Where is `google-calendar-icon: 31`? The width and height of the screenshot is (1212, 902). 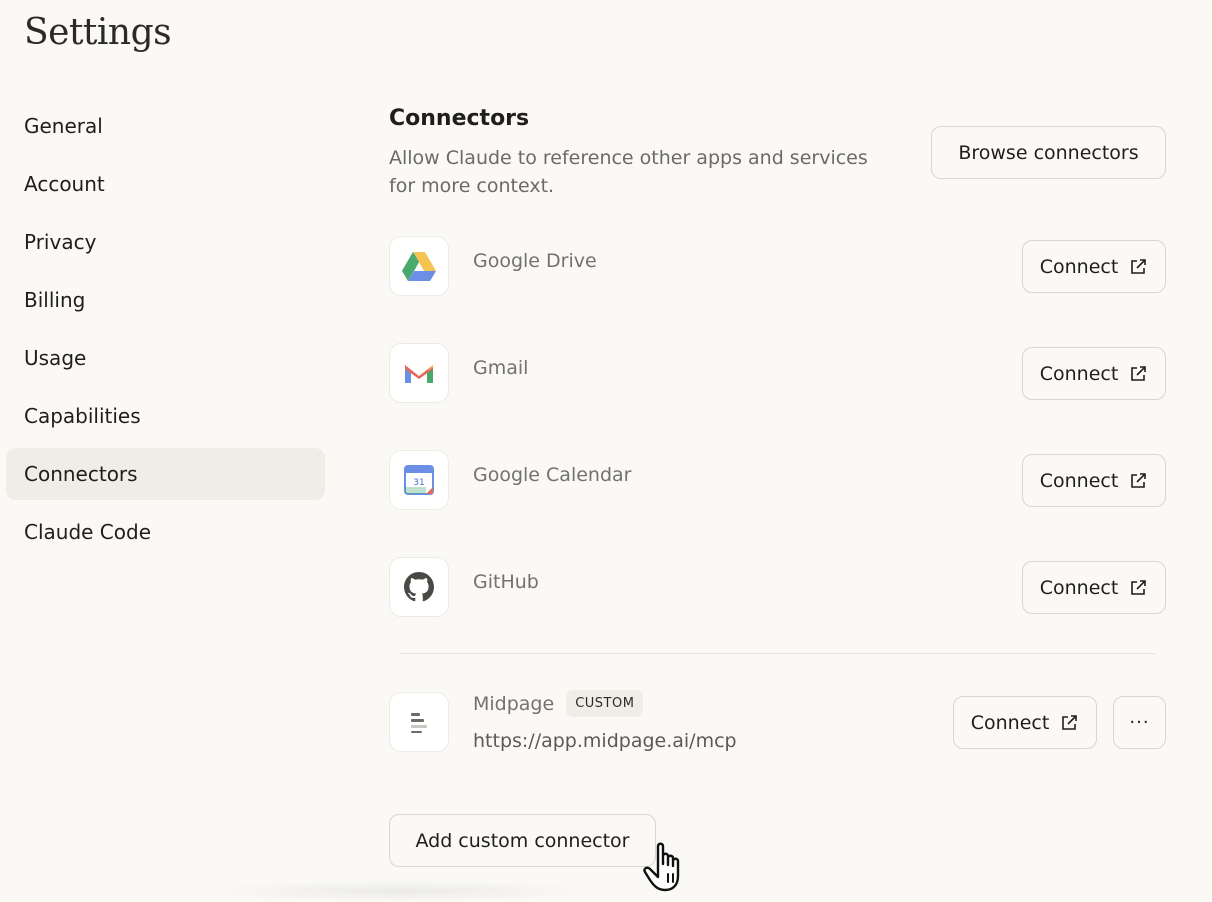
google-calendar-icon: 31 is located at coordinates (419, 480).